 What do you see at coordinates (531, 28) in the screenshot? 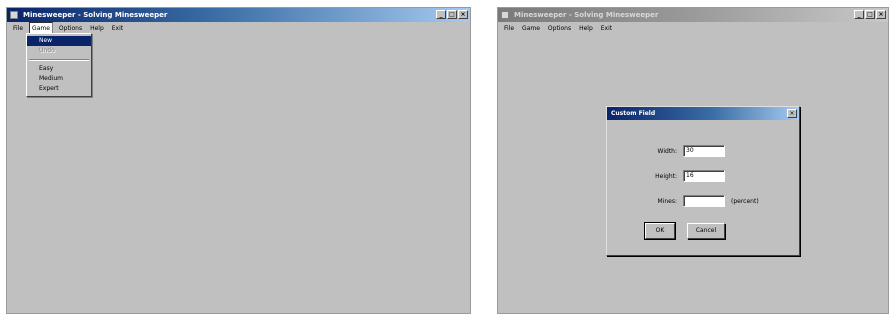
I see `menu-game: Game` at bounding box center [531, 28].